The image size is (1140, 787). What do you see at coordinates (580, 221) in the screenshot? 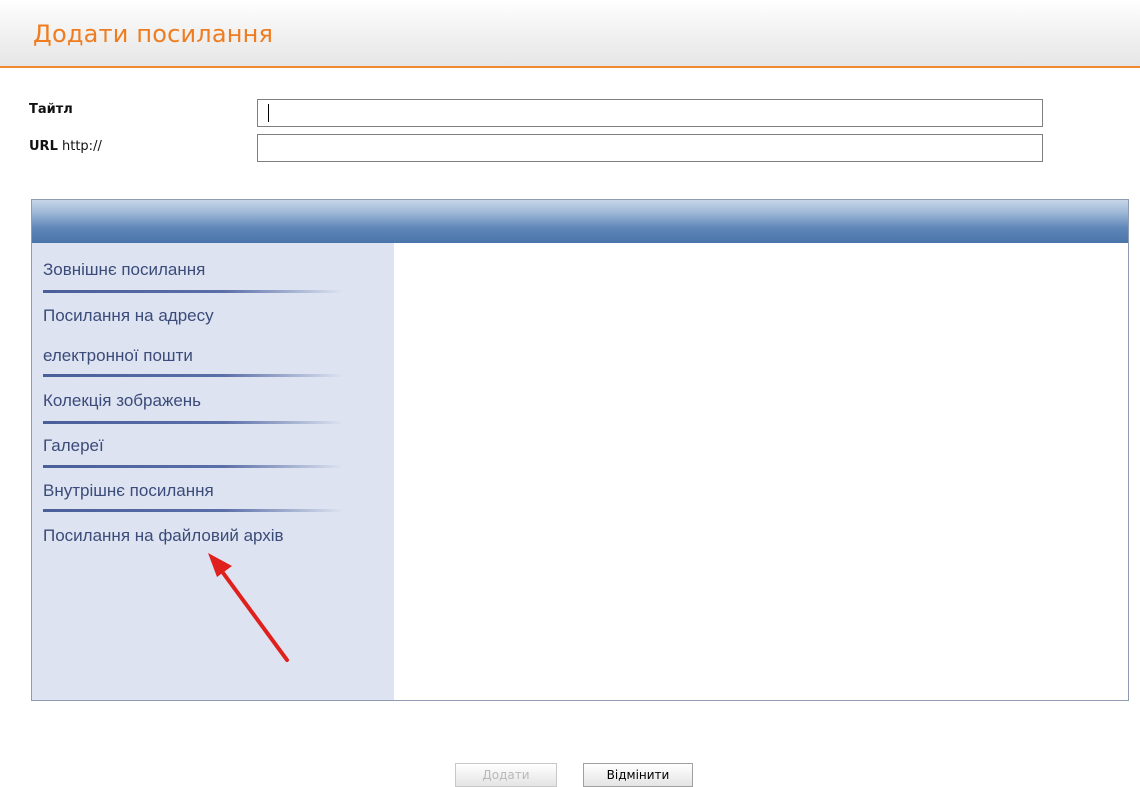
I see `panel-header-bar` at bounding box center [580, 221].